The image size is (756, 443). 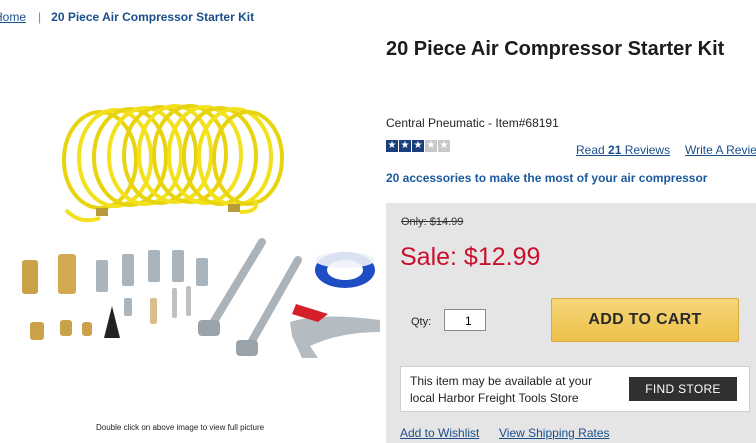 What do you see at coordinates (432, 222) in the screenshot?
I see `original-price: Only: $14.99` at bounding box center [432, 222].